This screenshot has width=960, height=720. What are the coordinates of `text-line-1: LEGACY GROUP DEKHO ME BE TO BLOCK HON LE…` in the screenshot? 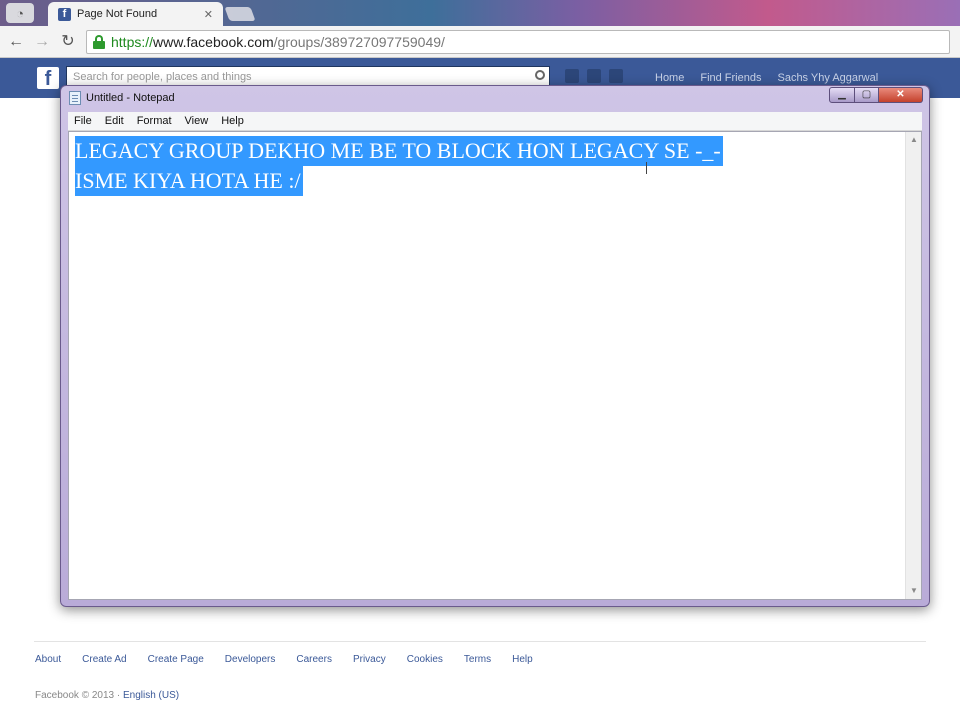 It's located at (399, 151).